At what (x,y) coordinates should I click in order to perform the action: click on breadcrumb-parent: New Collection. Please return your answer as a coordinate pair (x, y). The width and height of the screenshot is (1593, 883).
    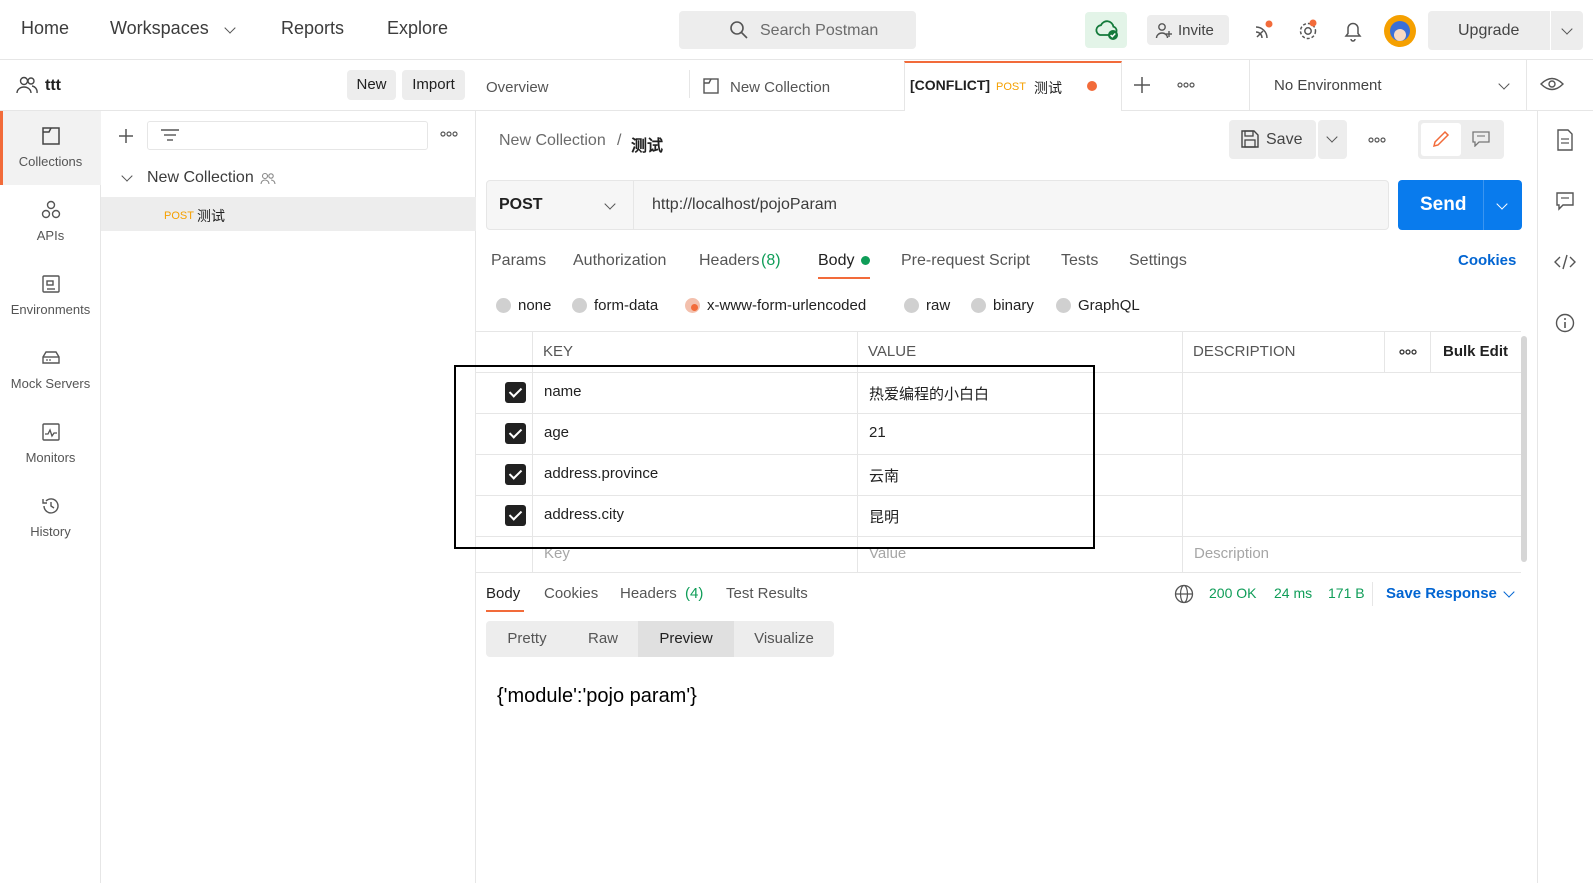
    Looking at the image, I should click on (552, 141).